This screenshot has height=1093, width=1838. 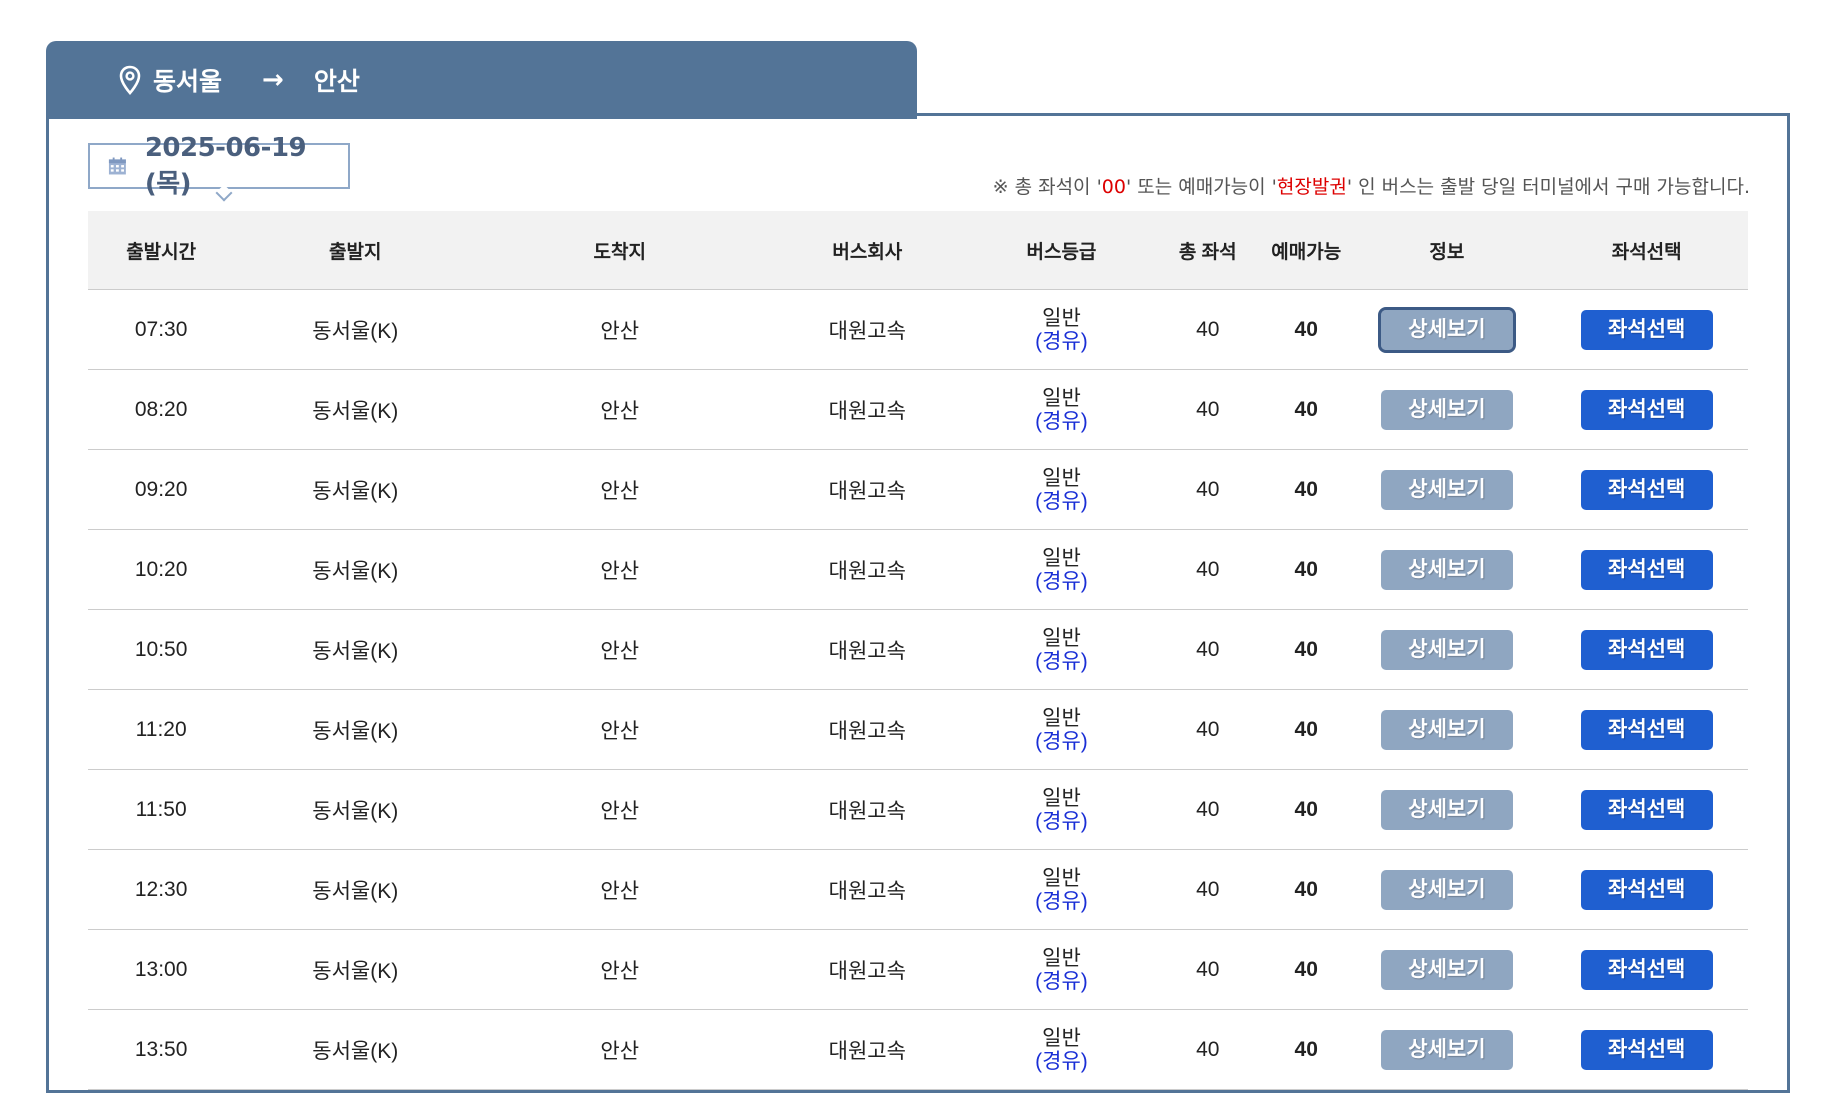 I want to click on col-header-total-seats: 총 좌석, so click(x=1208, y=250).